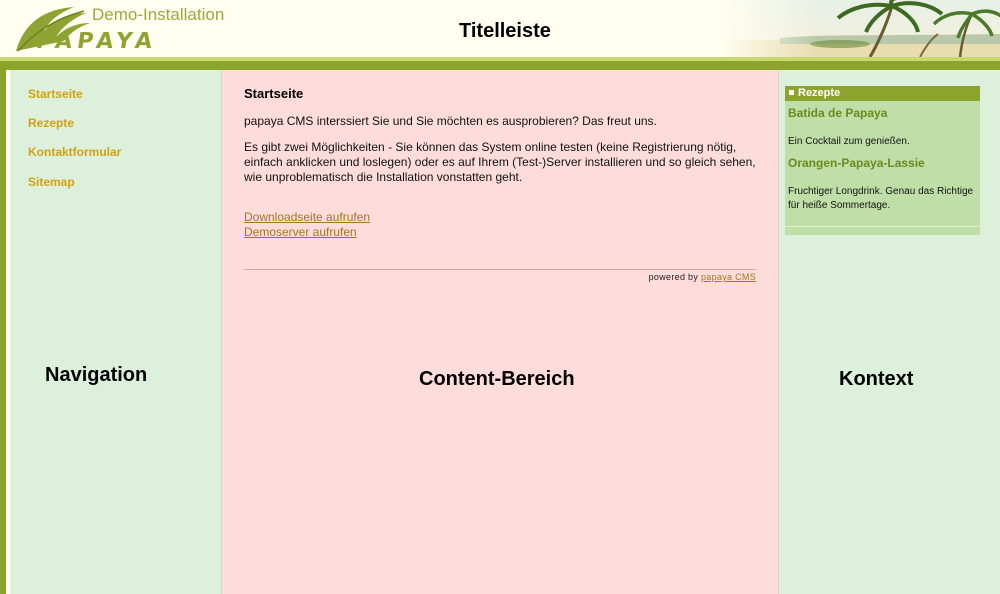 The width and height of the screenshot is (1000, 594). I want to click on demoserver-link: Demoserver aufrufen, so click(300, 232).